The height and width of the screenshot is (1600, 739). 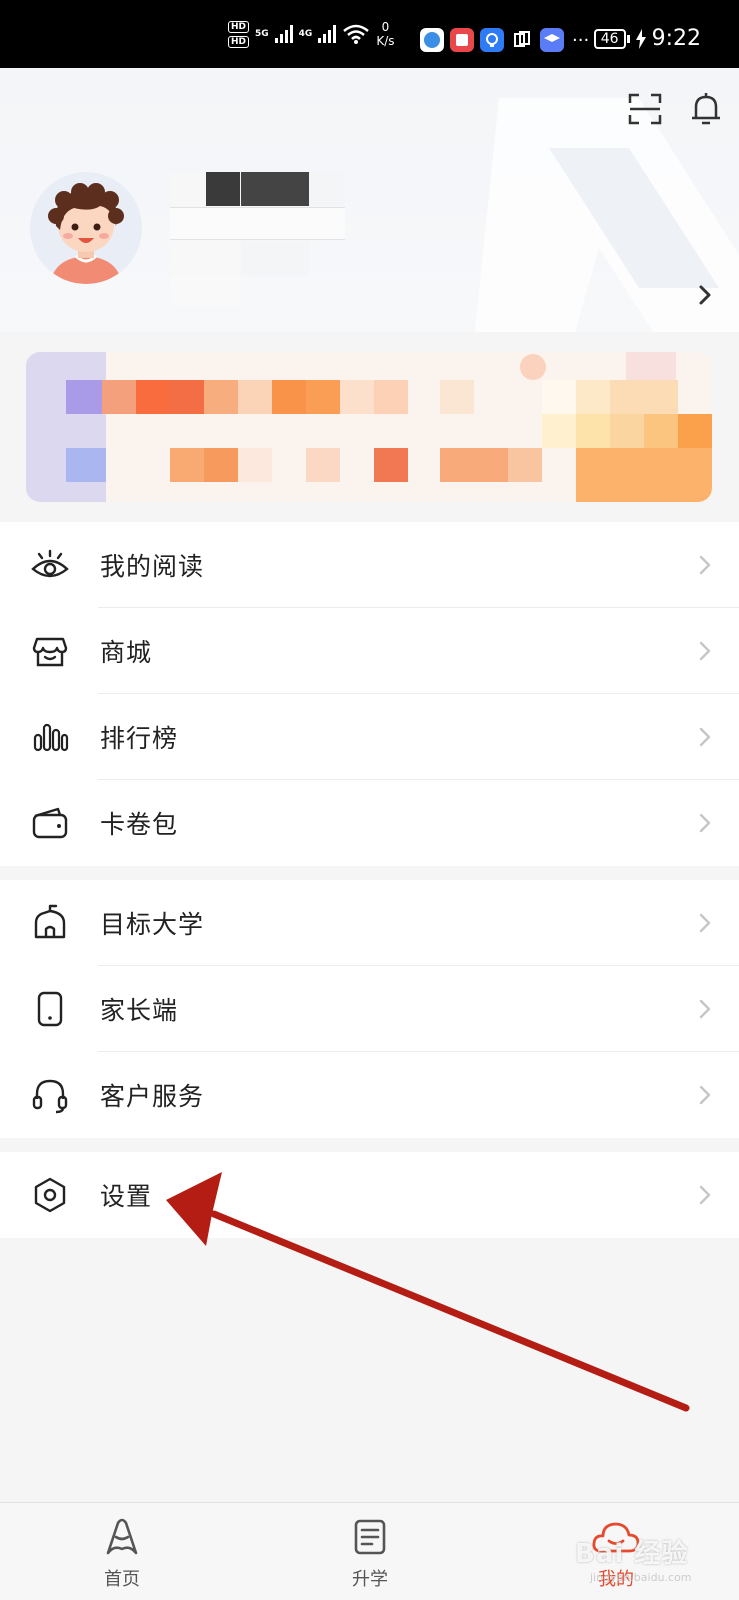 I want to click on menu-label: 卡卷包, so click(x=139, y=824).